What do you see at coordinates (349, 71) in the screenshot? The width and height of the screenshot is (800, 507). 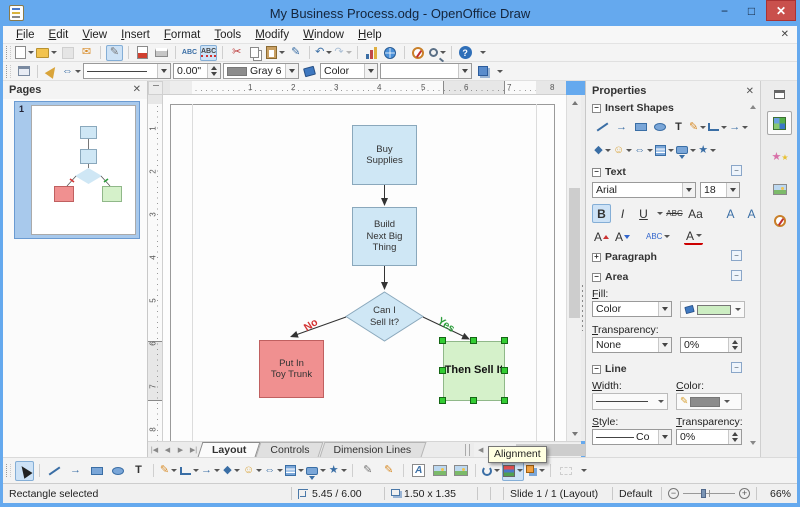 I see `fill-type-select: Color` at bounding box center [349, 71].